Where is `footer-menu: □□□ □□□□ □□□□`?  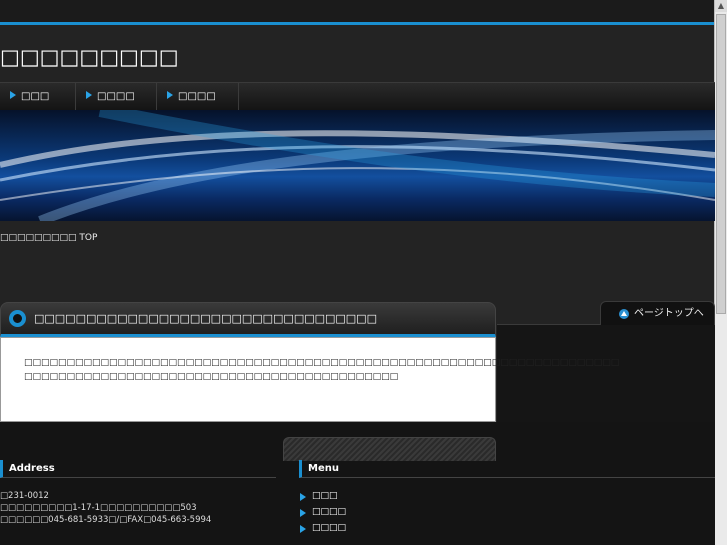 footer-menu: □□□ □□□□ □□□□ is located at coordinates (323, 514).